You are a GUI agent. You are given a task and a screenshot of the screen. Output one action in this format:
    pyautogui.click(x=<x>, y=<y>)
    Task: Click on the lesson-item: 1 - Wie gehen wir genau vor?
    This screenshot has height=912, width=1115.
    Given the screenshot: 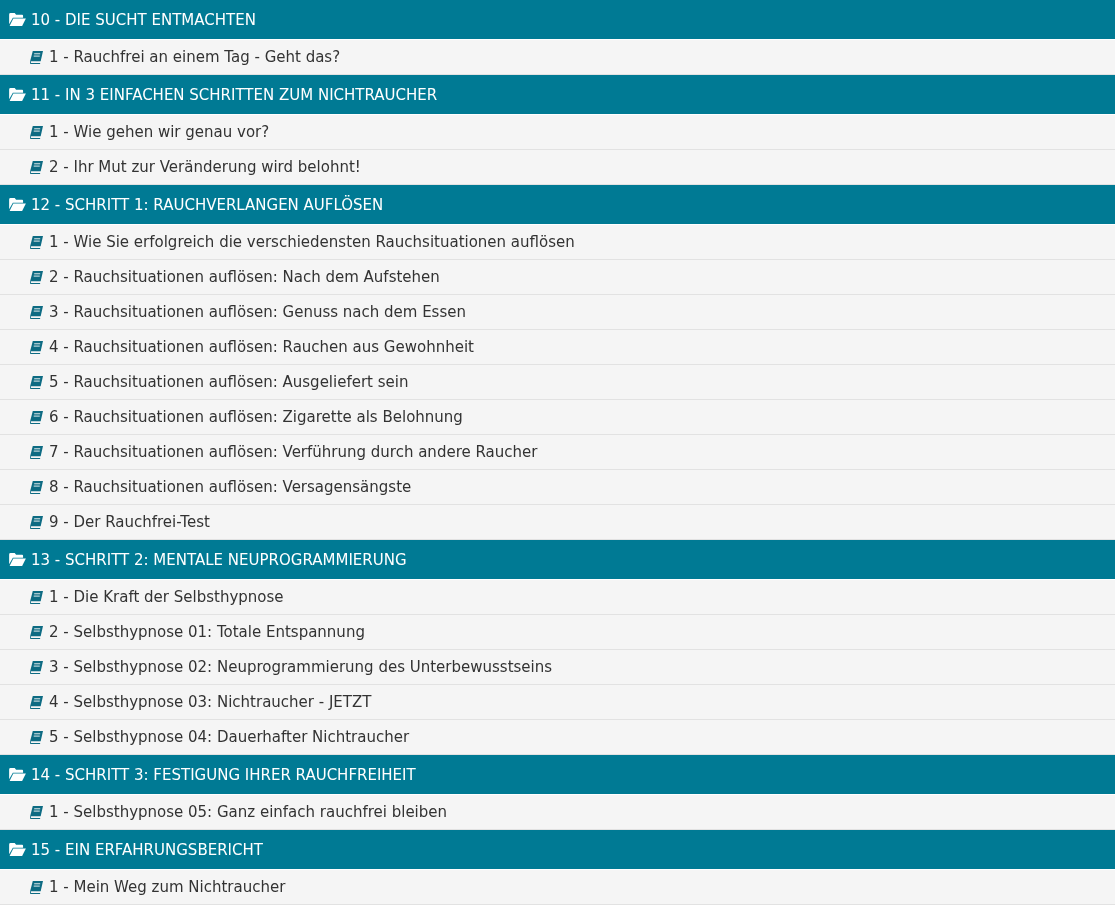 What is the action you would take?
    pyautogui.click(x=557, y=132)
    